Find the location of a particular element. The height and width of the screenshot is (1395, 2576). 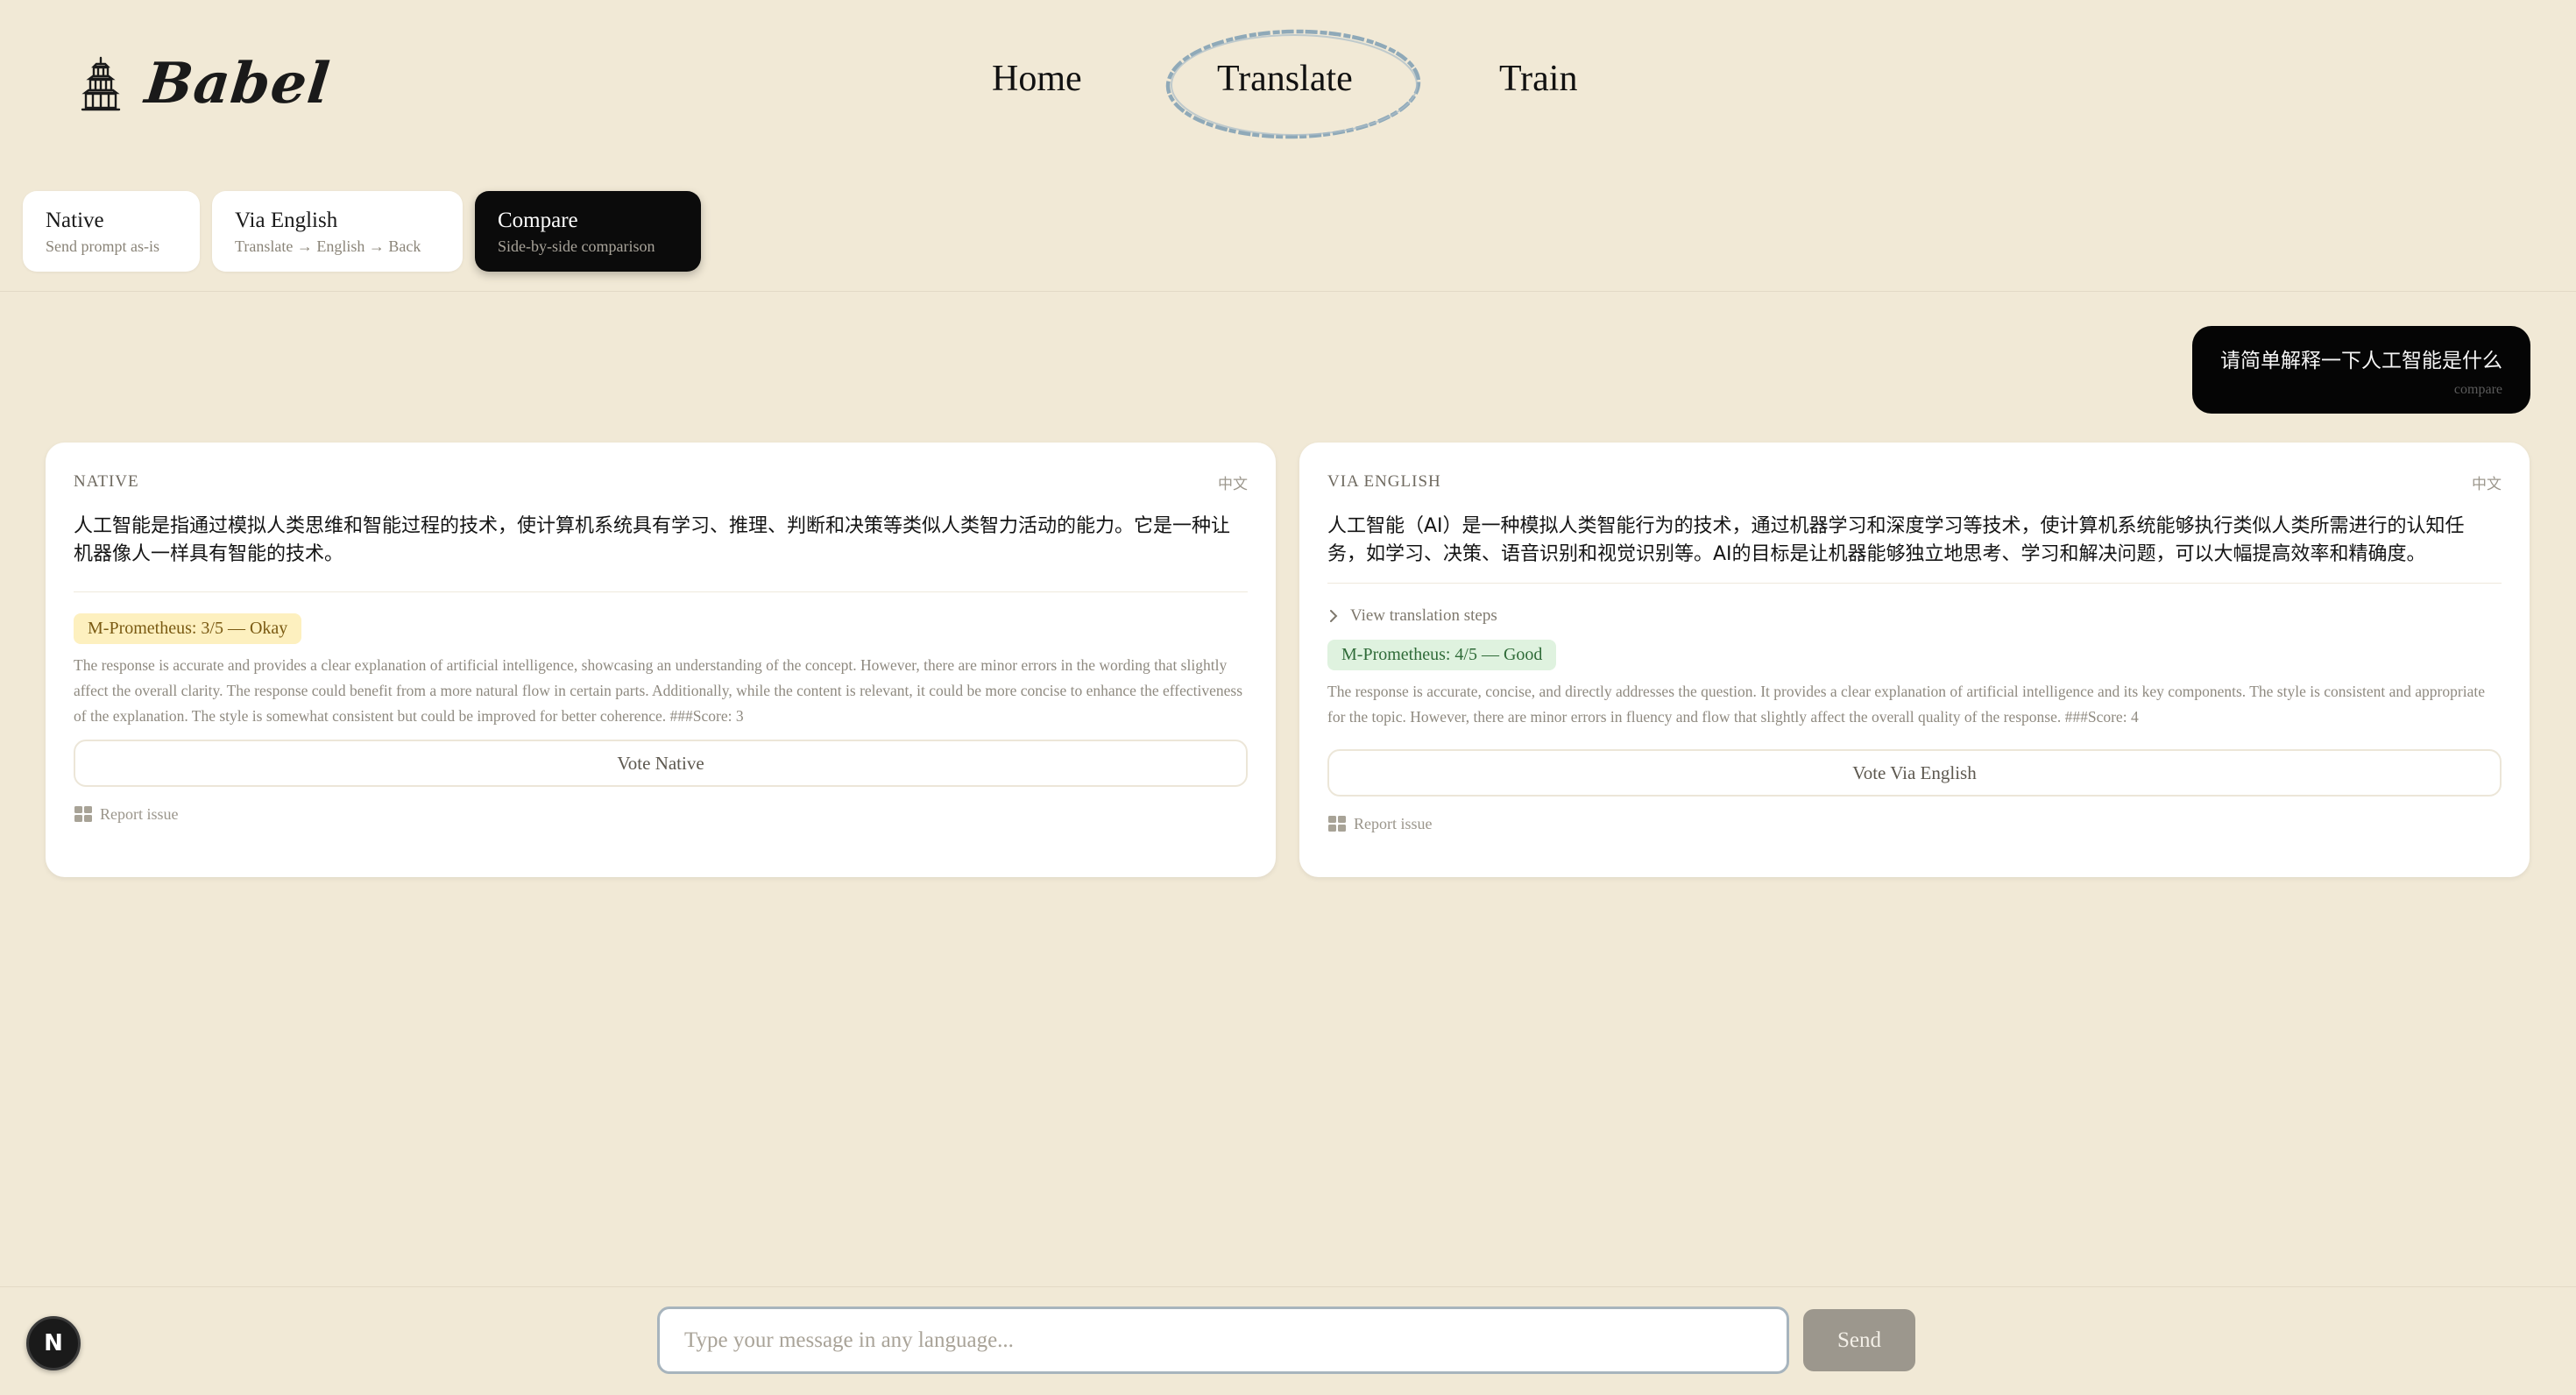

vote-native-button: Vote Native is located at coordinates (661, 763).